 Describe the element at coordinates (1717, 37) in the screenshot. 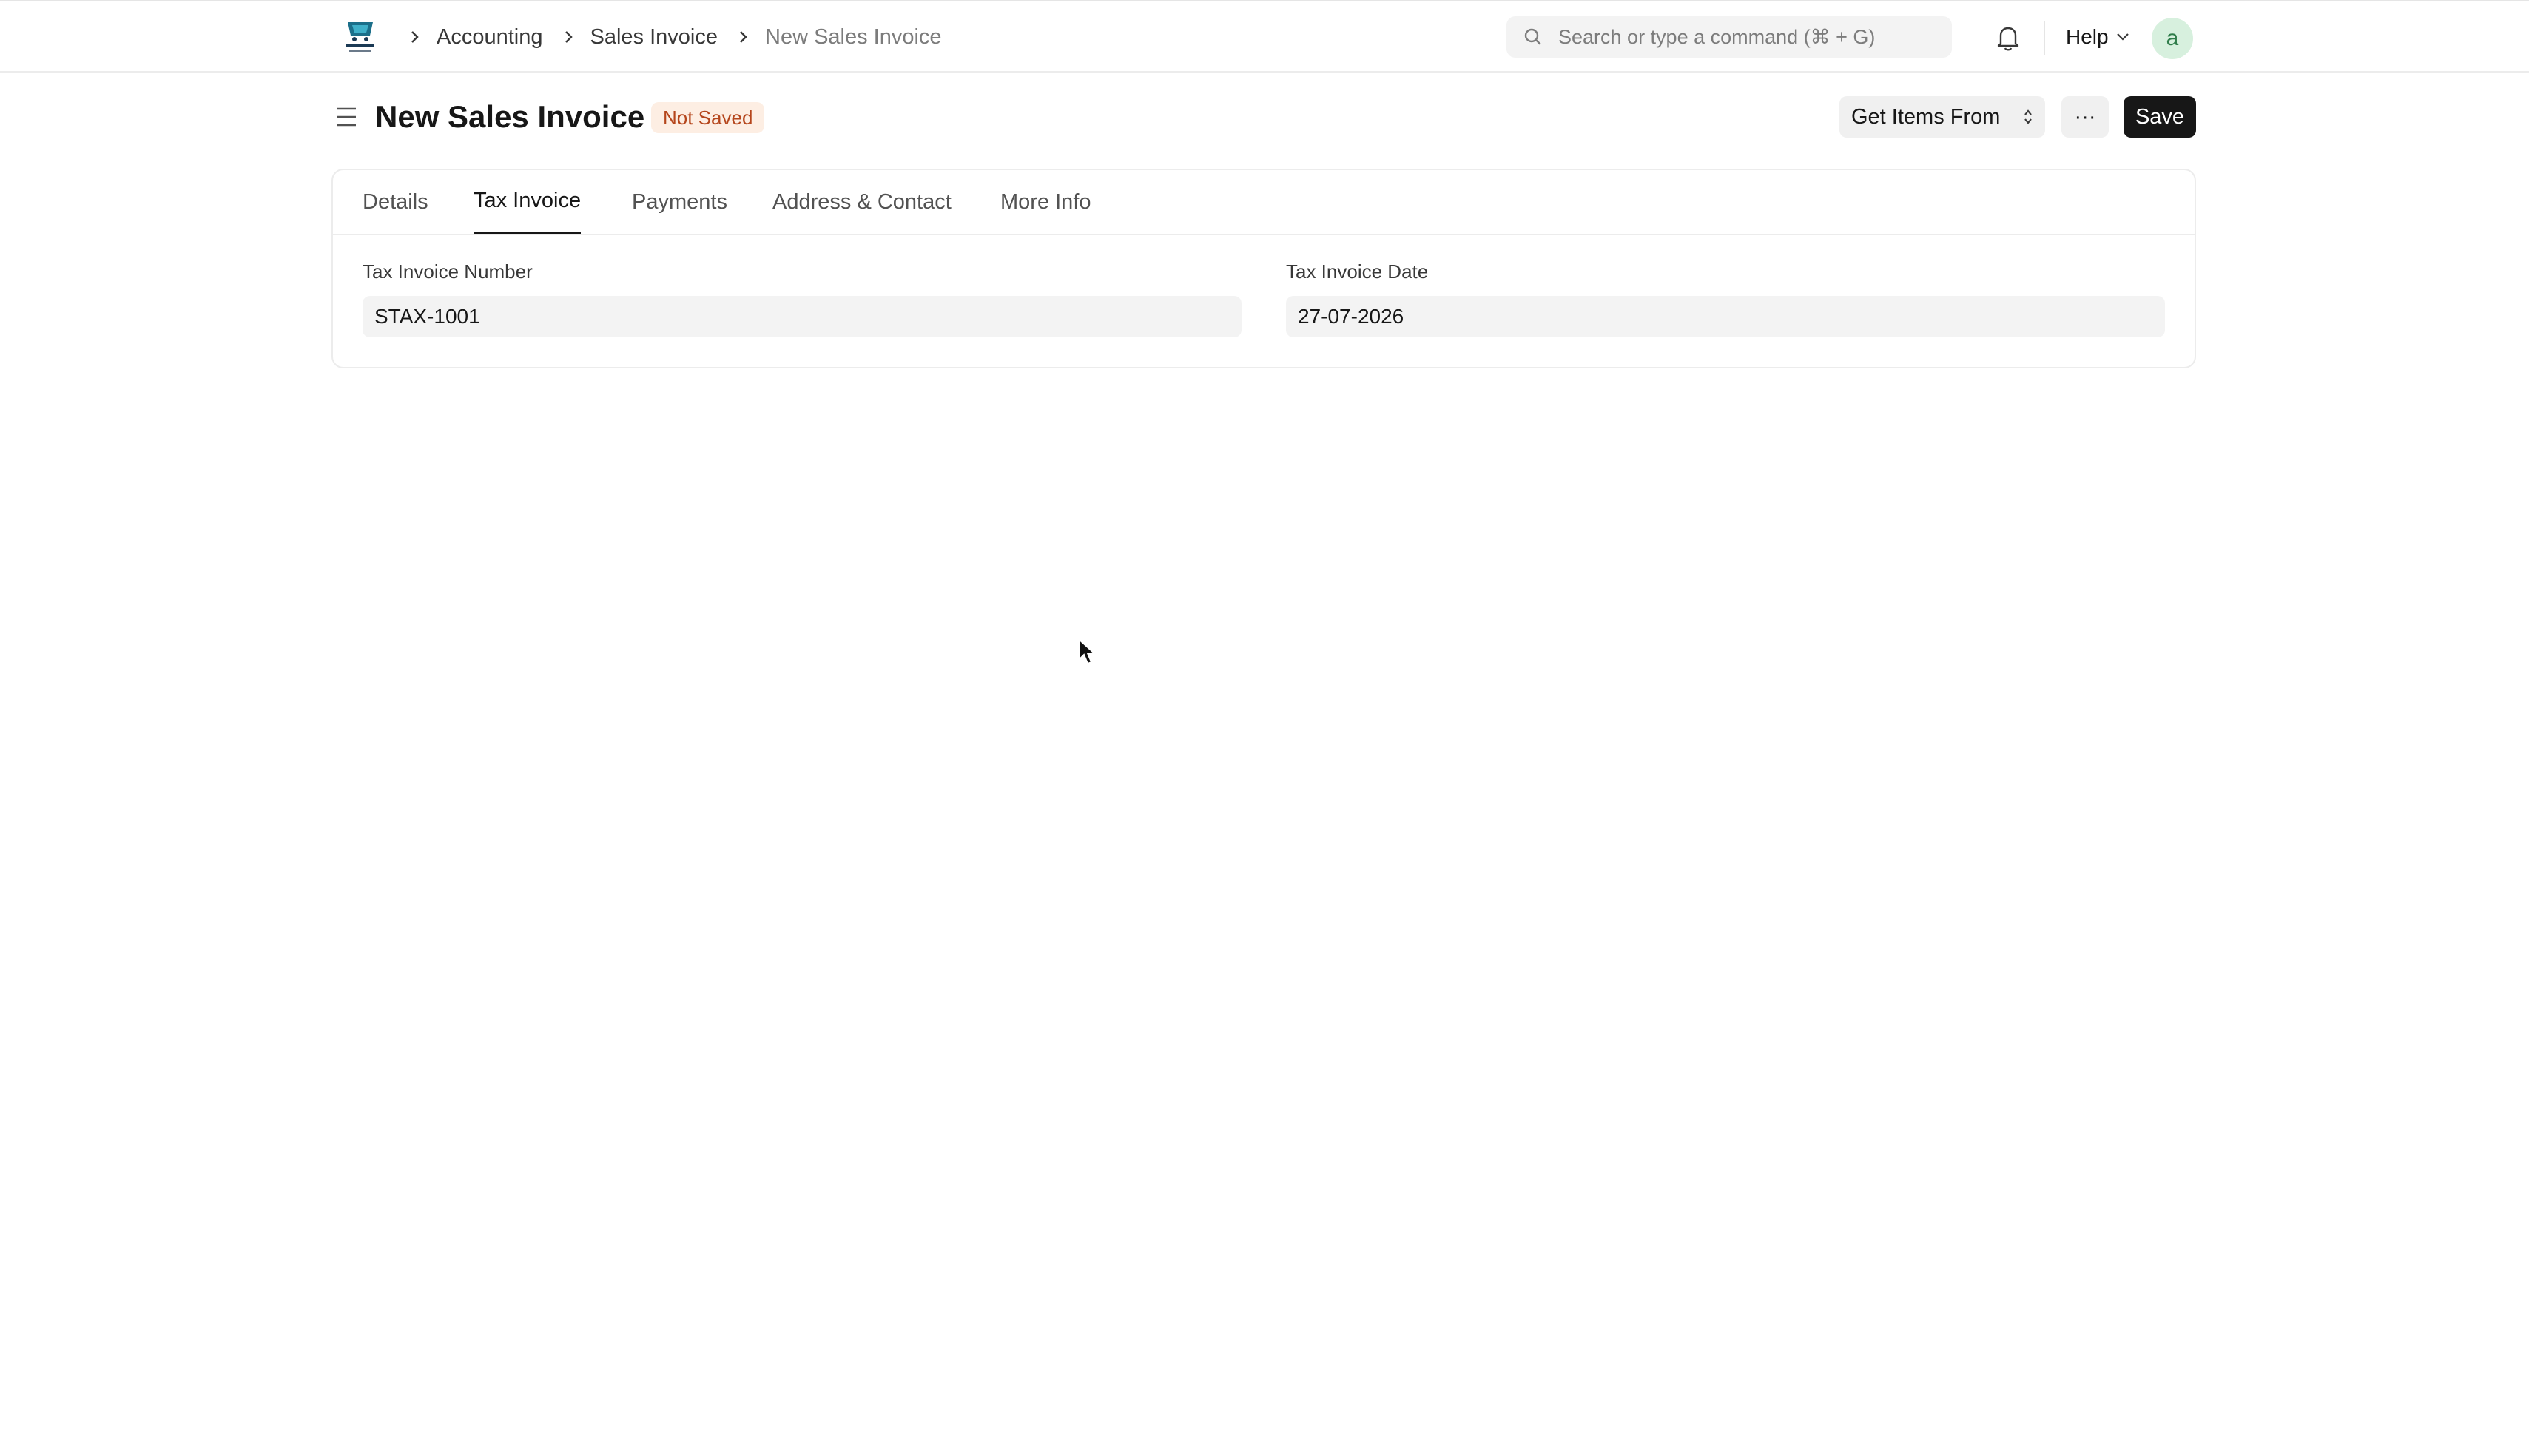

I see `search-placeholder: Search or type a command (⌘ + G)` at that location.